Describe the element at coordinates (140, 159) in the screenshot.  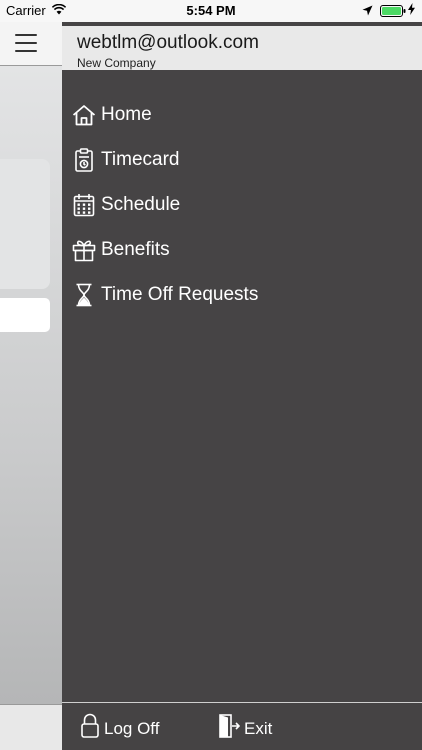
I see `menu-item-label: Timecard` at that location.